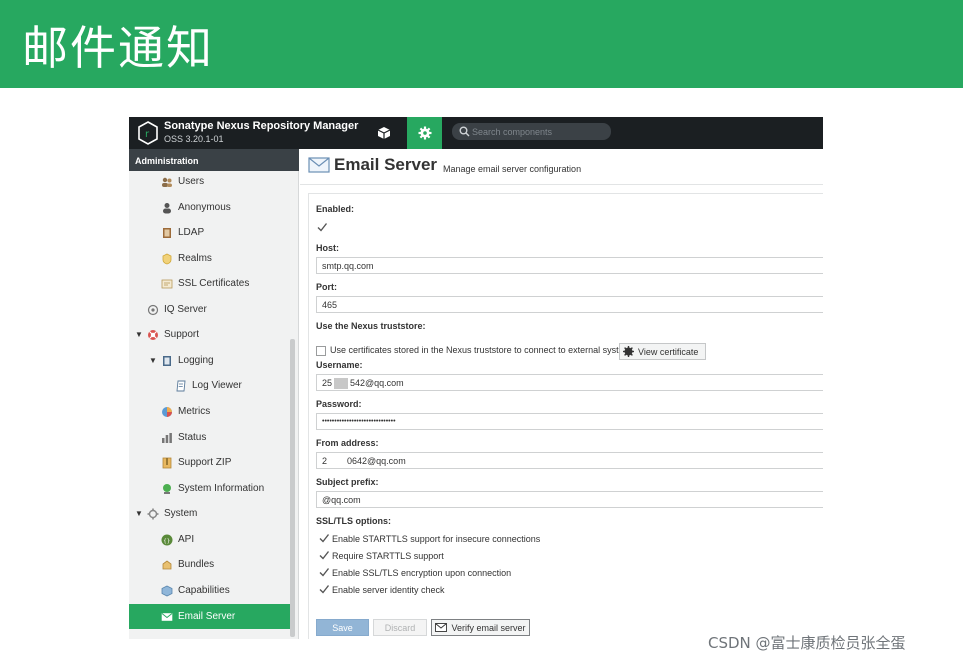 The image size is (963, 660). Describe the element at coordinates (339, 404) in the screenshot. I see `password-label: Password:` at that location.